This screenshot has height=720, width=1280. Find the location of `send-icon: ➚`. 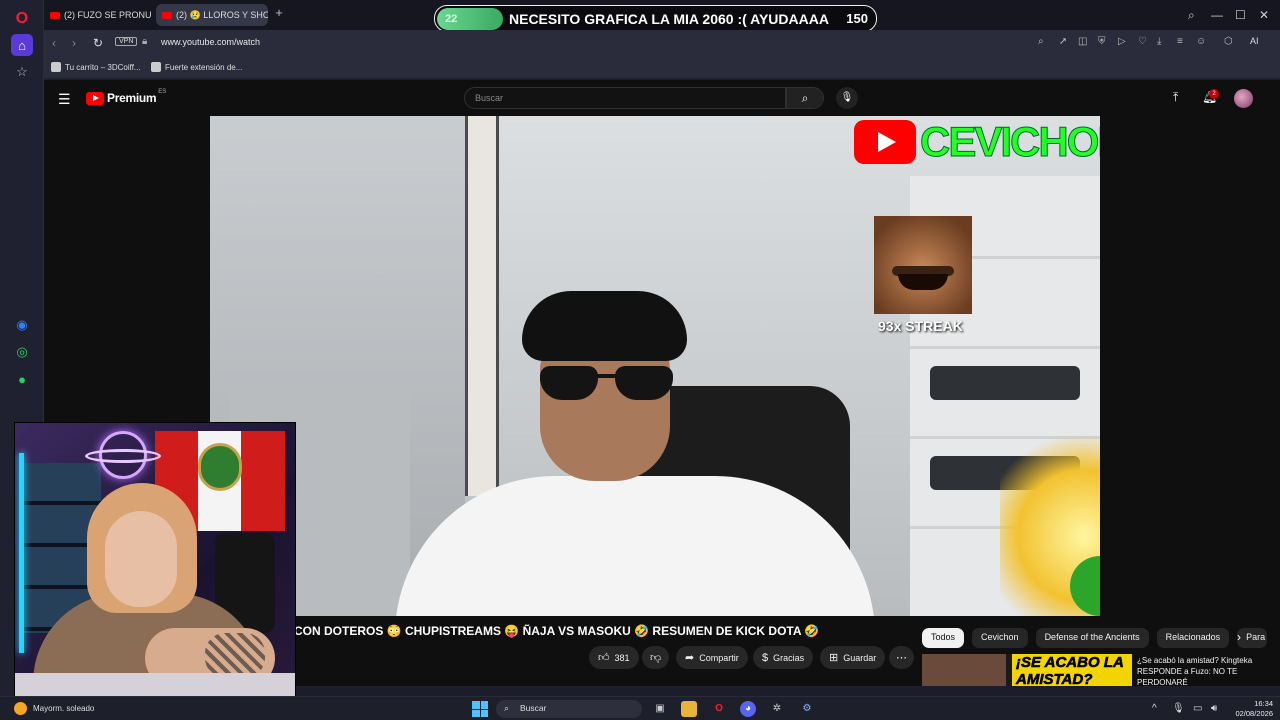

send-icon: ➚ is located at coordinates (1063, 41).